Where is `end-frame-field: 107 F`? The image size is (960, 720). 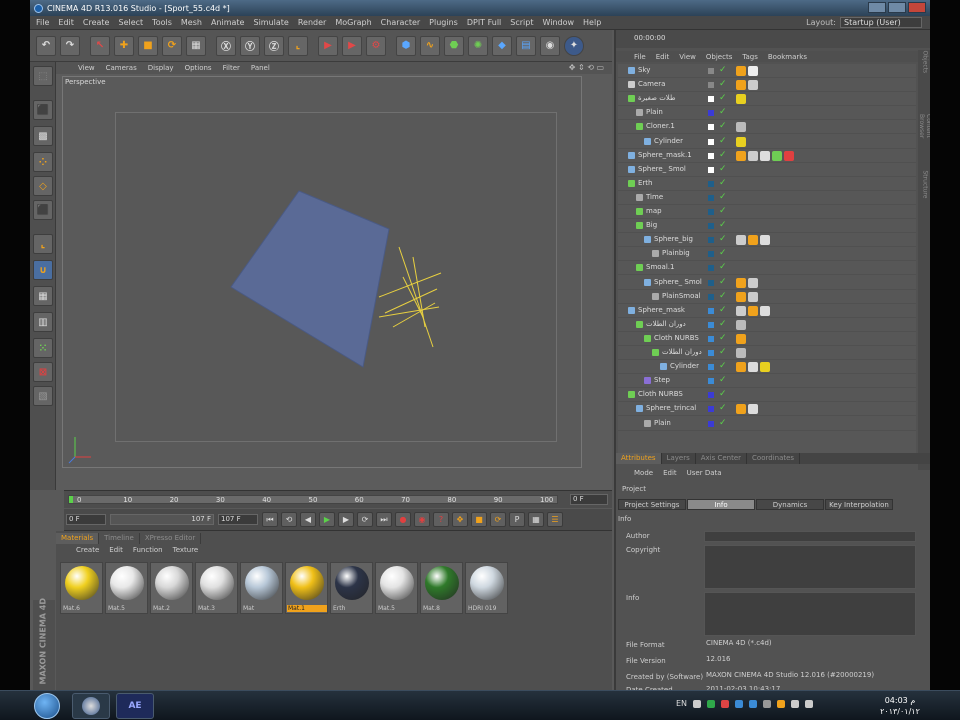 end-frame-field: 107 F is located at coordinates (238, 519).